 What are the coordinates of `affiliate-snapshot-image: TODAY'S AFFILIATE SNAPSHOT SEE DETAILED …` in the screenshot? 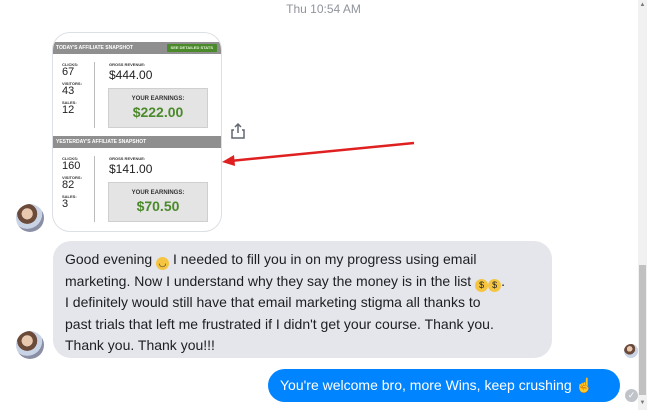 It's located at (137, 132).